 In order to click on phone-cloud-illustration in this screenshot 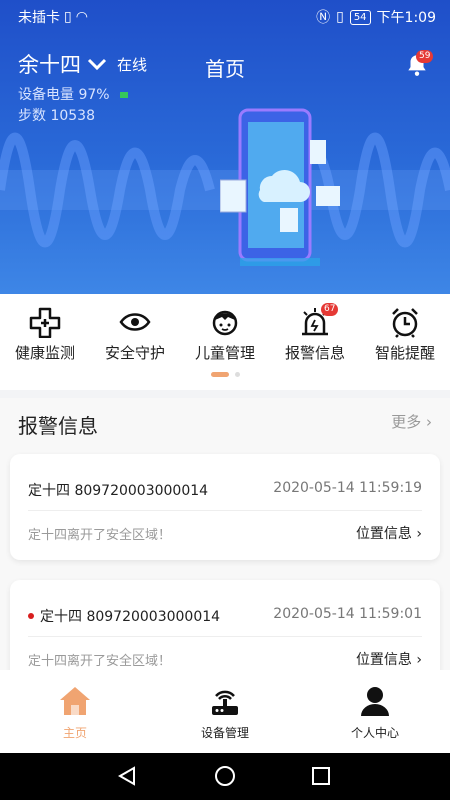, I will do `click(280, 187)`.